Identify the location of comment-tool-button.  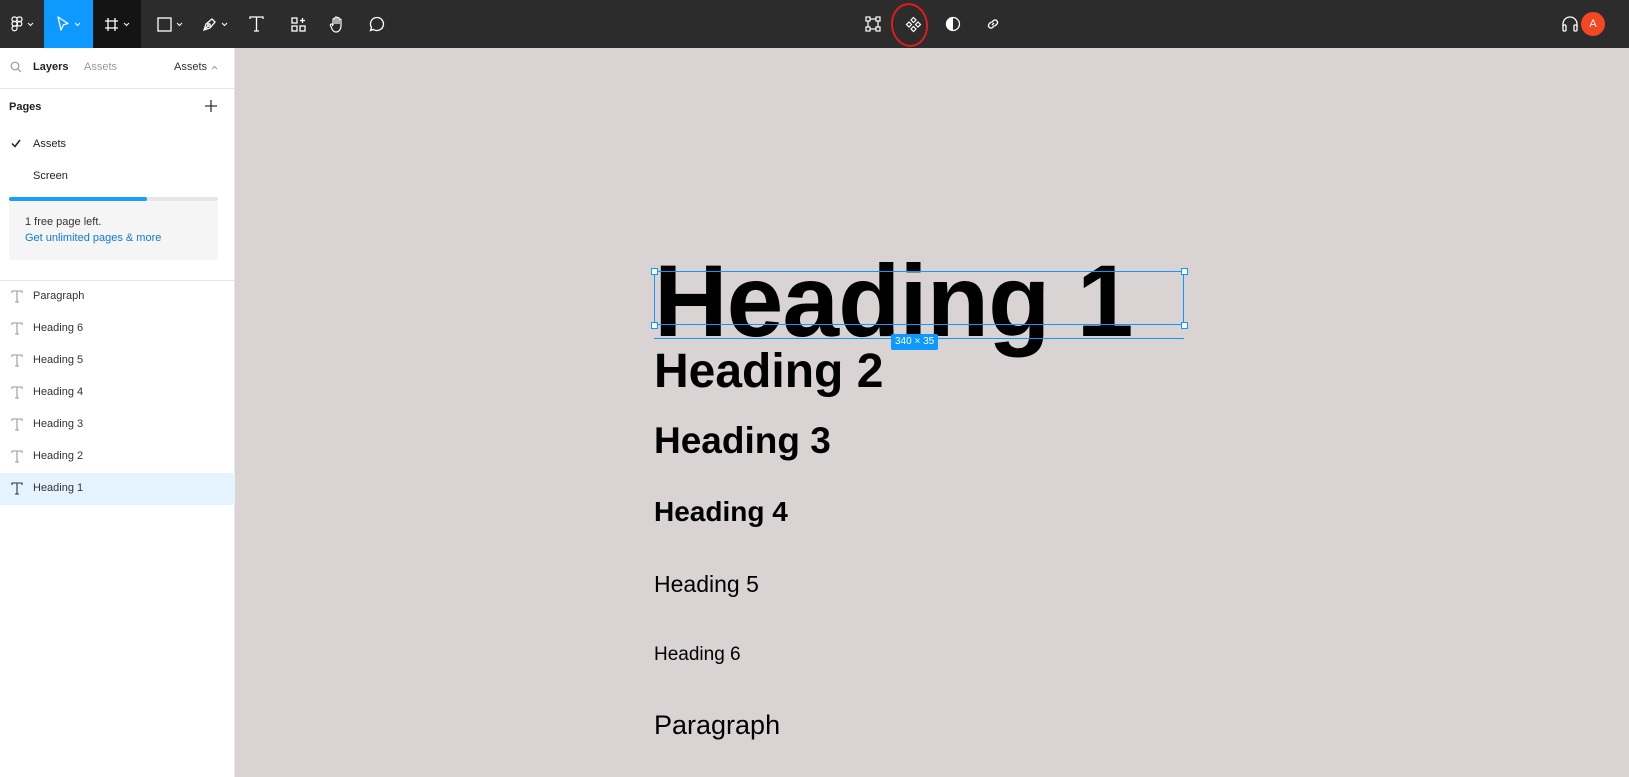
(377, 24).